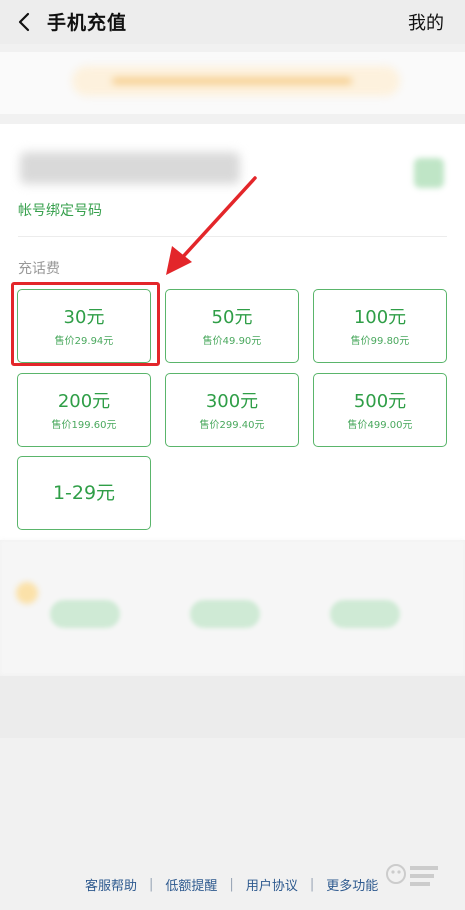 The width and height of the screenshot is (465, 910). What do you see at coordinates (27, 593) in the screenshot?
I see `promo-icon` at bounding box center [27, 593].